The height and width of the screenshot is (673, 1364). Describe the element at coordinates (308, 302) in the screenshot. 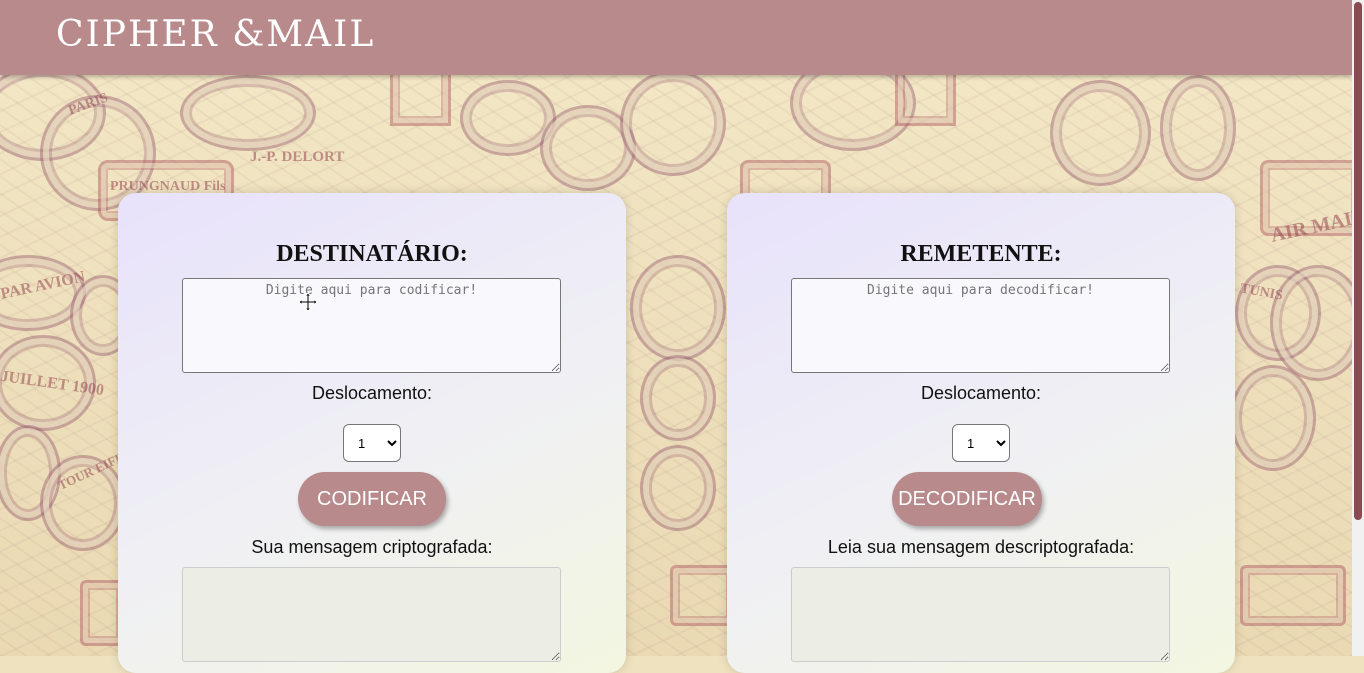

I see `move-cursor-icon` at that location.